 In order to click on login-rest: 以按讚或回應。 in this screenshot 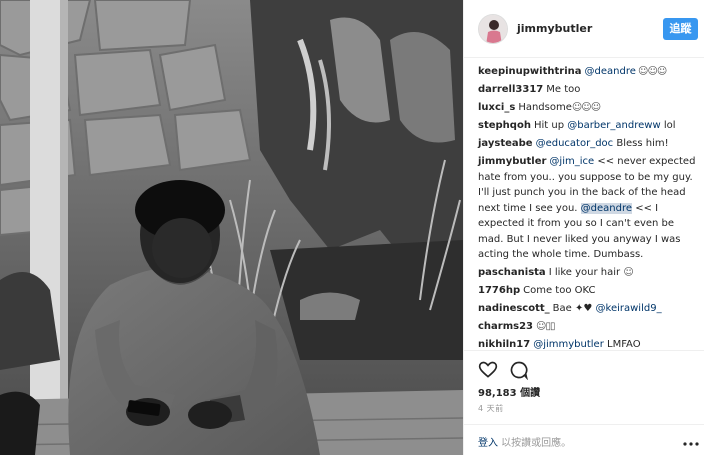, I will do `click(535, 443)`.